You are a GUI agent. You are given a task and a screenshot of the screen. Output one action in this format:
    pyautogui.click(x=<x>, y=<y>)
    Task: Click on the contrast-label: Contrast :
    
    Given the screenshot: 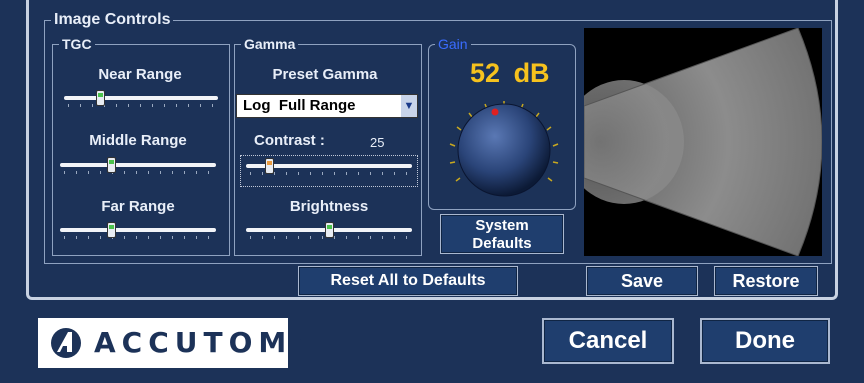 What is the action you would take?
    pyautogui.click(x=289, y=140)
    